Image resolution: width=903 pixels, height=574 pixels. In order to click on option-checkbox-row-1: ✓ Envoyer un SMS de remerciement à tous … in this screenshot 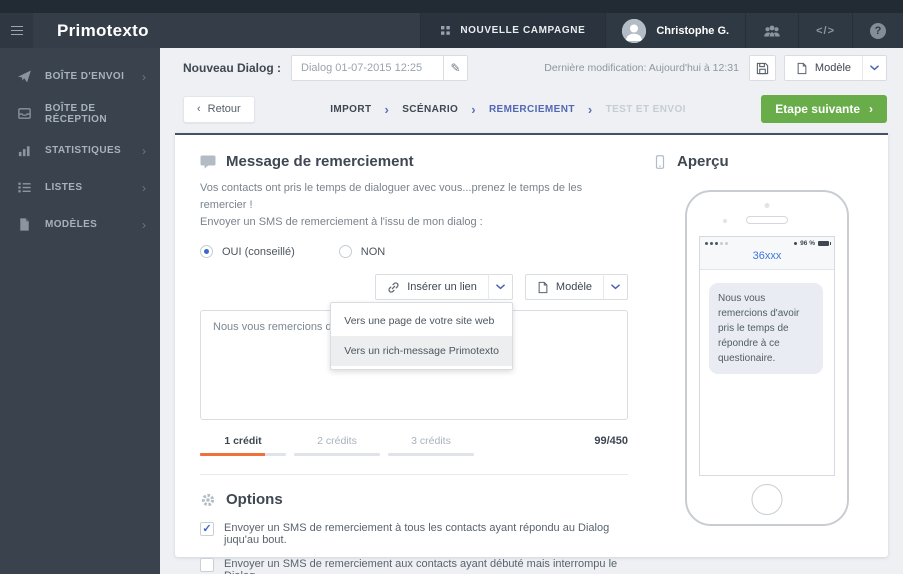, I will do `click(414, 534)`.